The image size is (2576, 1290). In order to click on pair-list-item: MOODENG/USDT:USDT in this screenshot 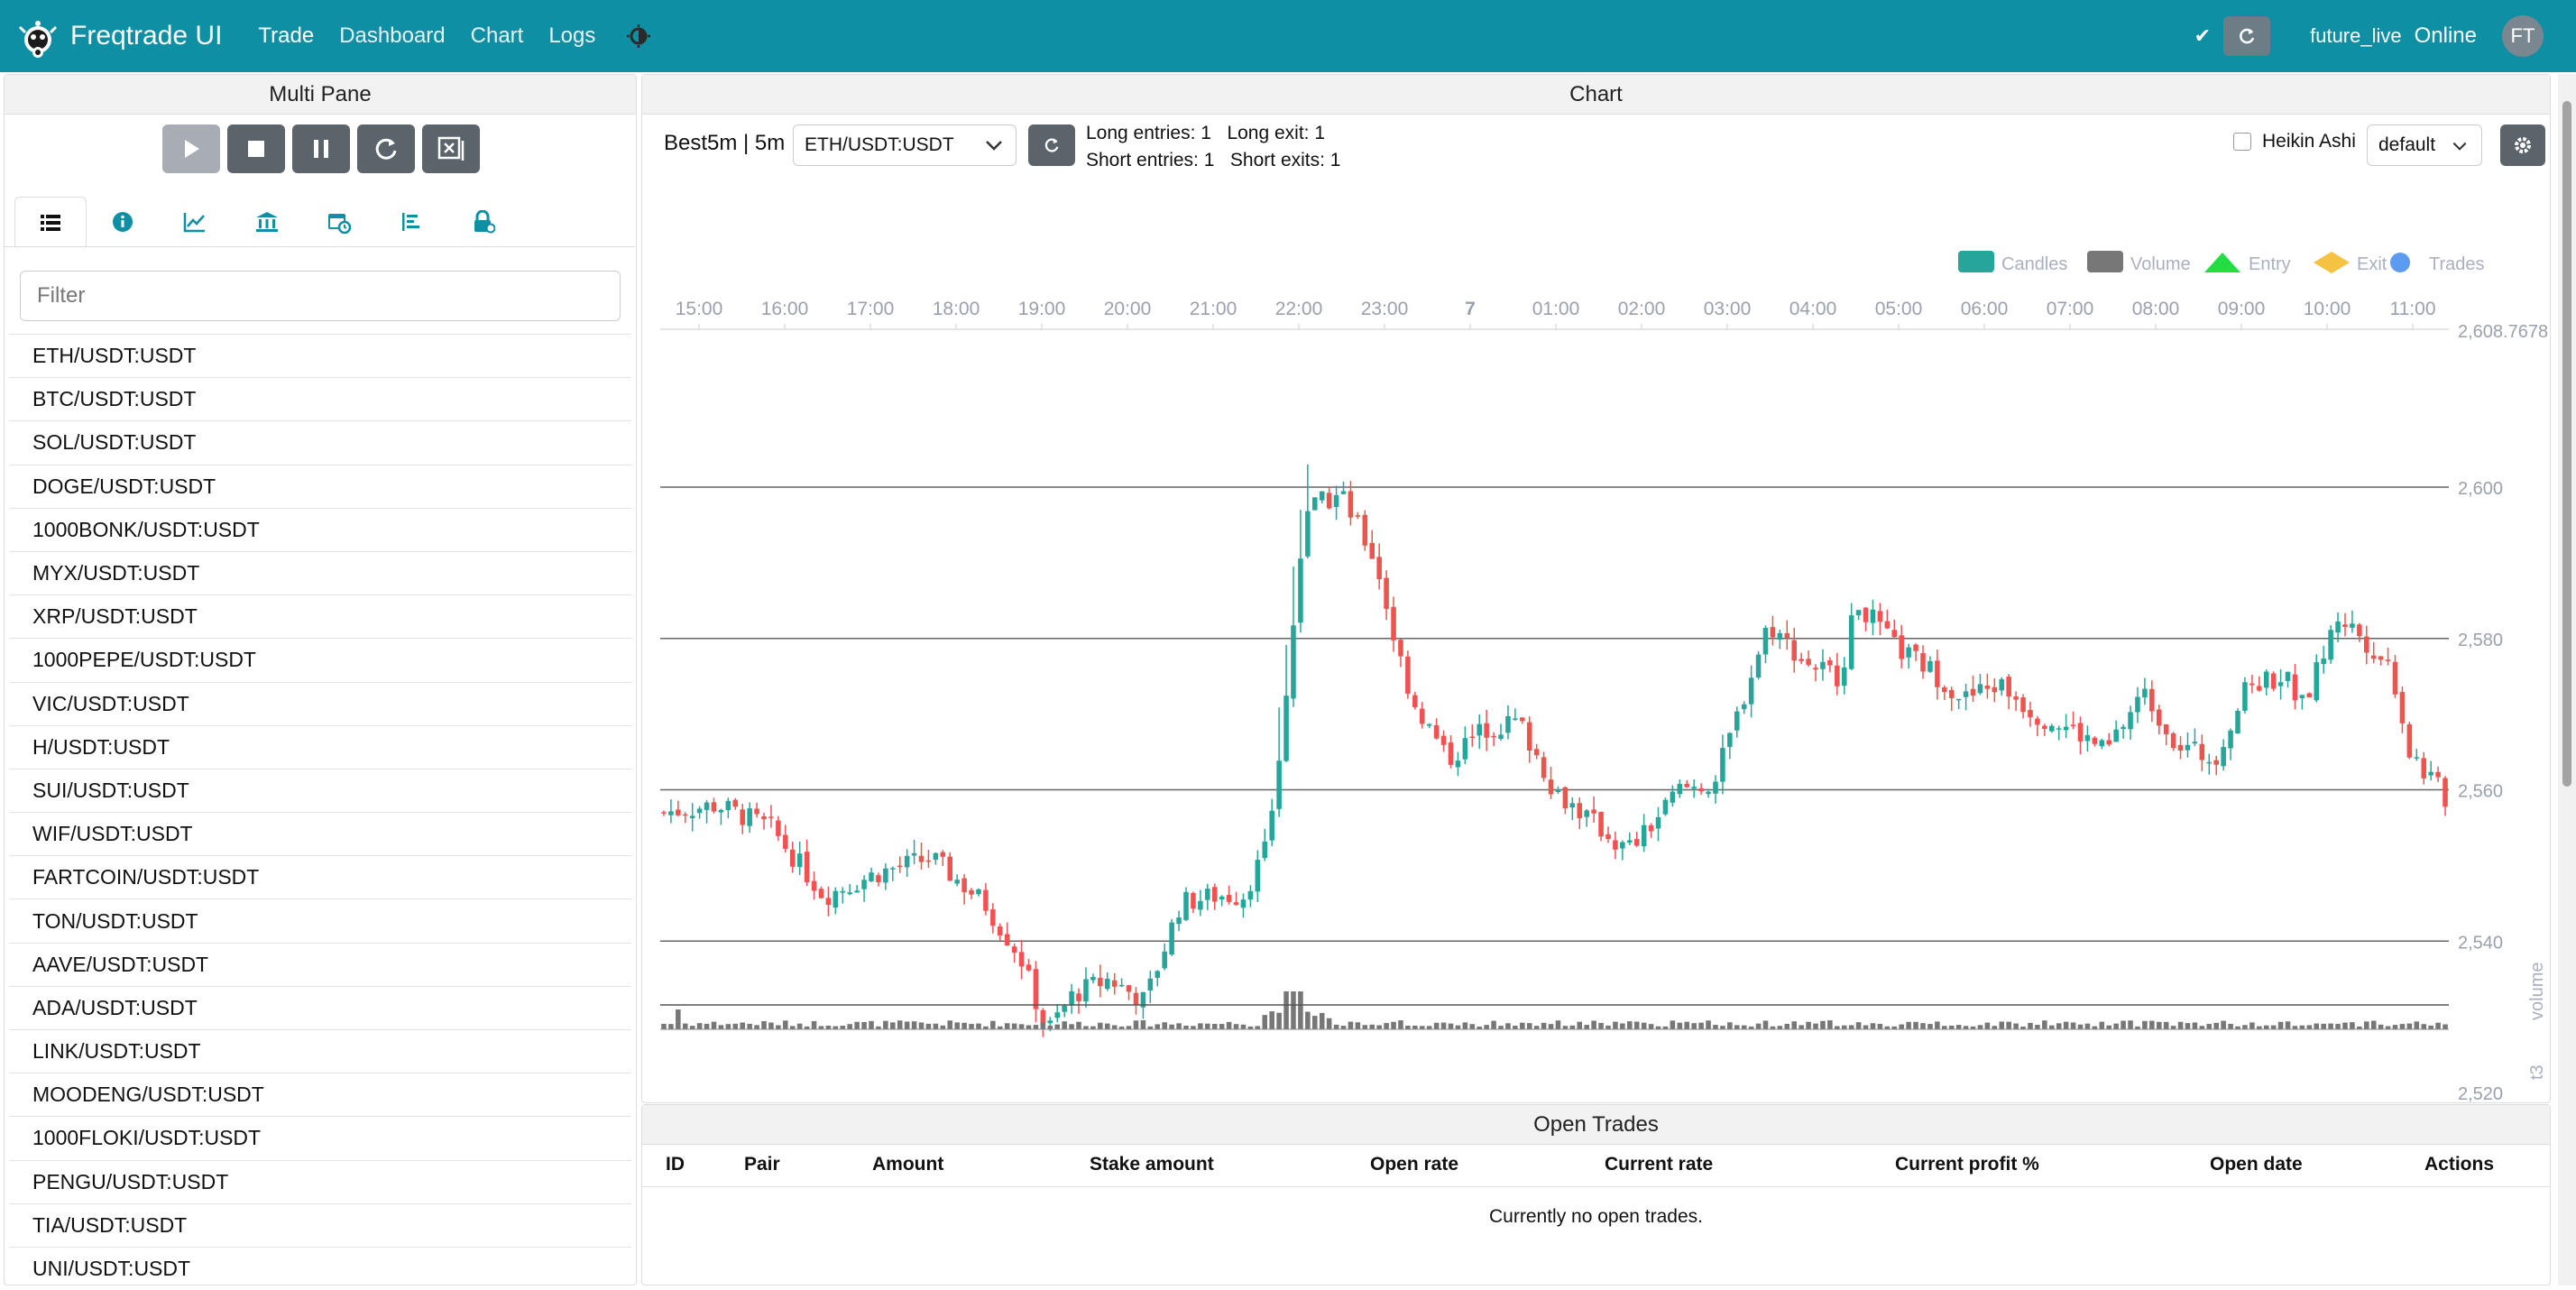, I will do `click(320, 1094)`.